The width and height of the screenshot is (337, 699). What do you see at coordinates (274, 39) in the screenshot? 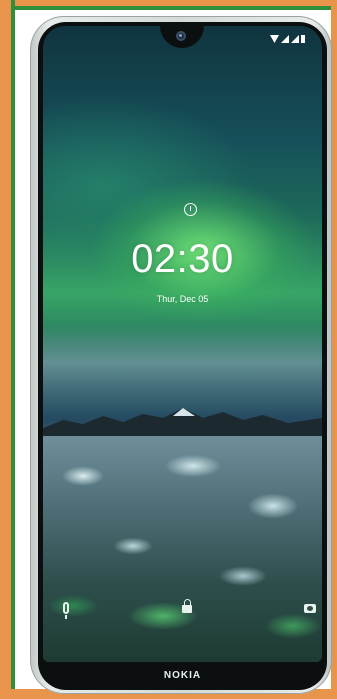
I see `wifi-icon` at bounding box center [274, 39].